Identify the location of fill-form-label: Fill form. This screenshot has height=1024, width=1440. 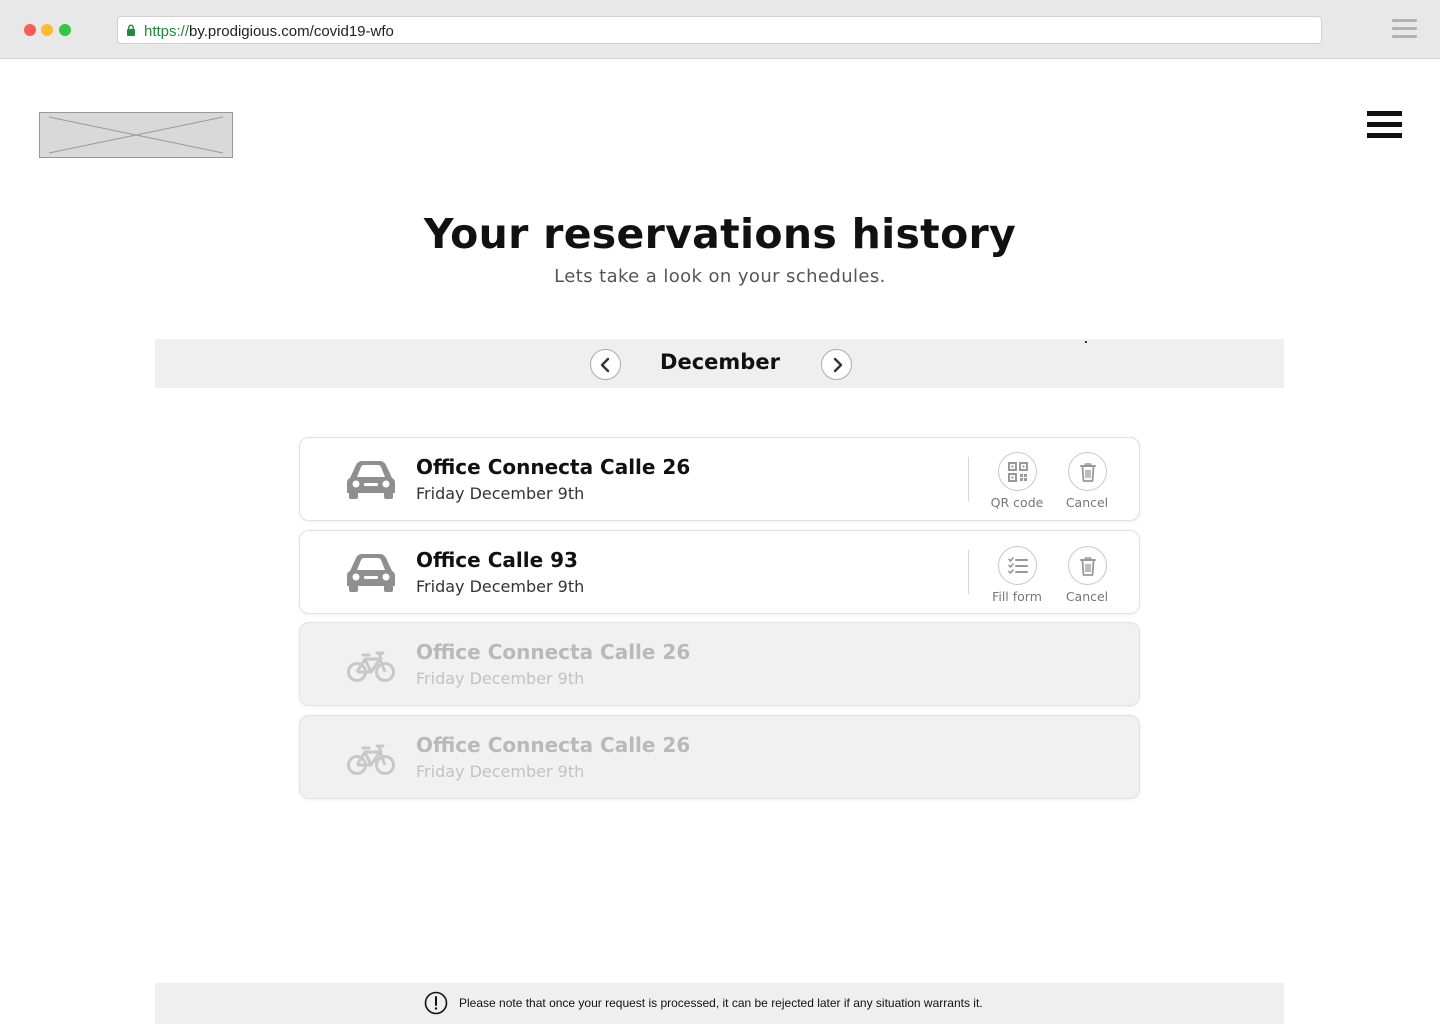
(1017, 596).